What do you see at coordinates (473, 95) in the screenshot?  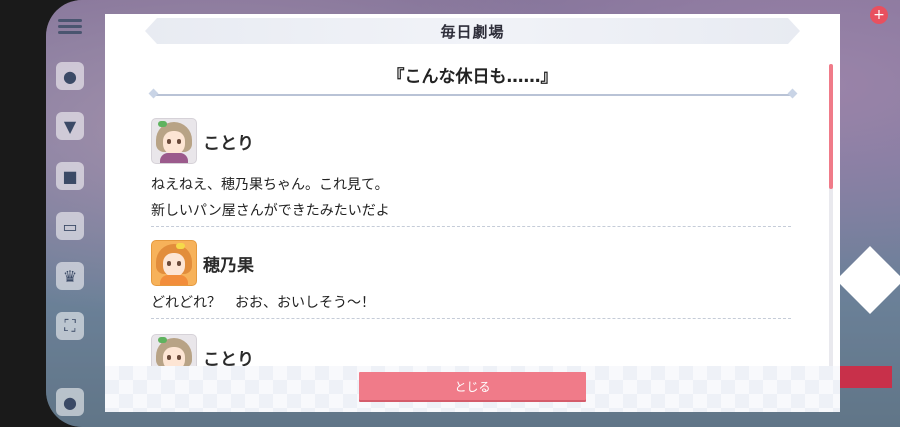 I see `title-divider` at bounding box center [473, 95].